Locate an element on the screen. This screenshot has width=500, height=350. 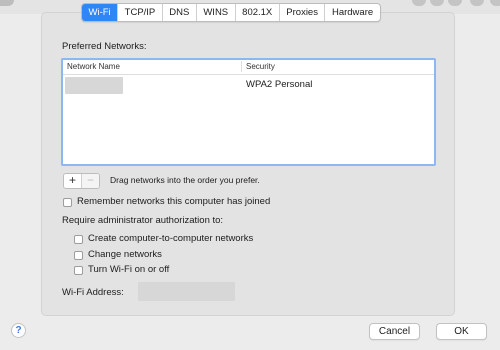
tab-8021x: 802.1X is located at coordinates (256, 12).